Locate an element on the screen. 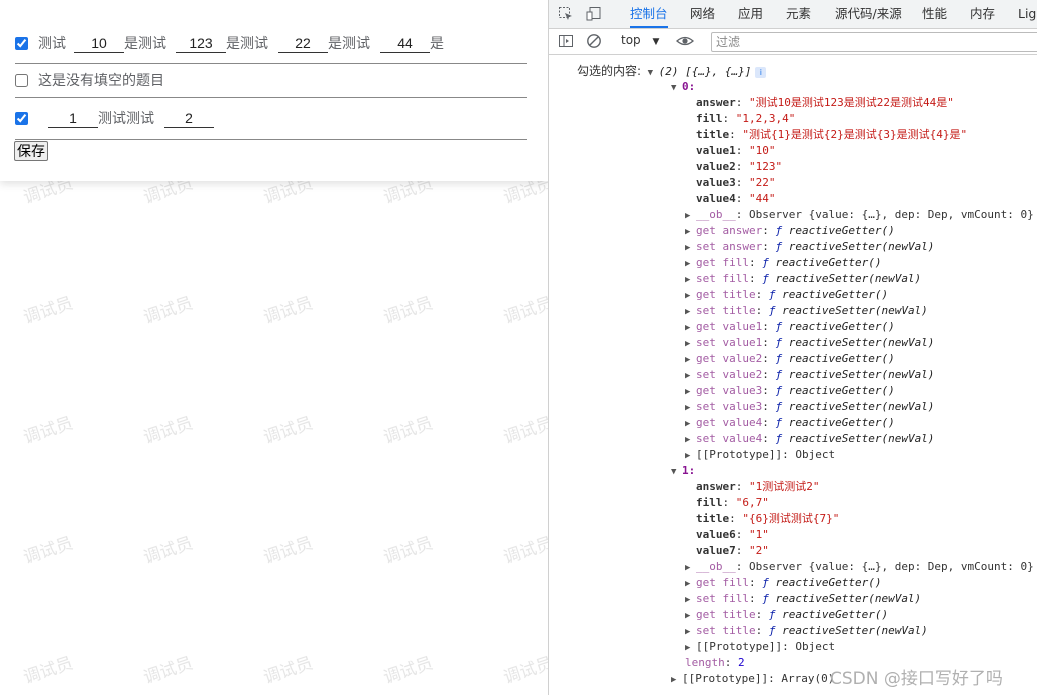  console-log-entry: 勾选的内容: ▼ (2) [{…}, {…}] i is located at coordinates (672, 71).